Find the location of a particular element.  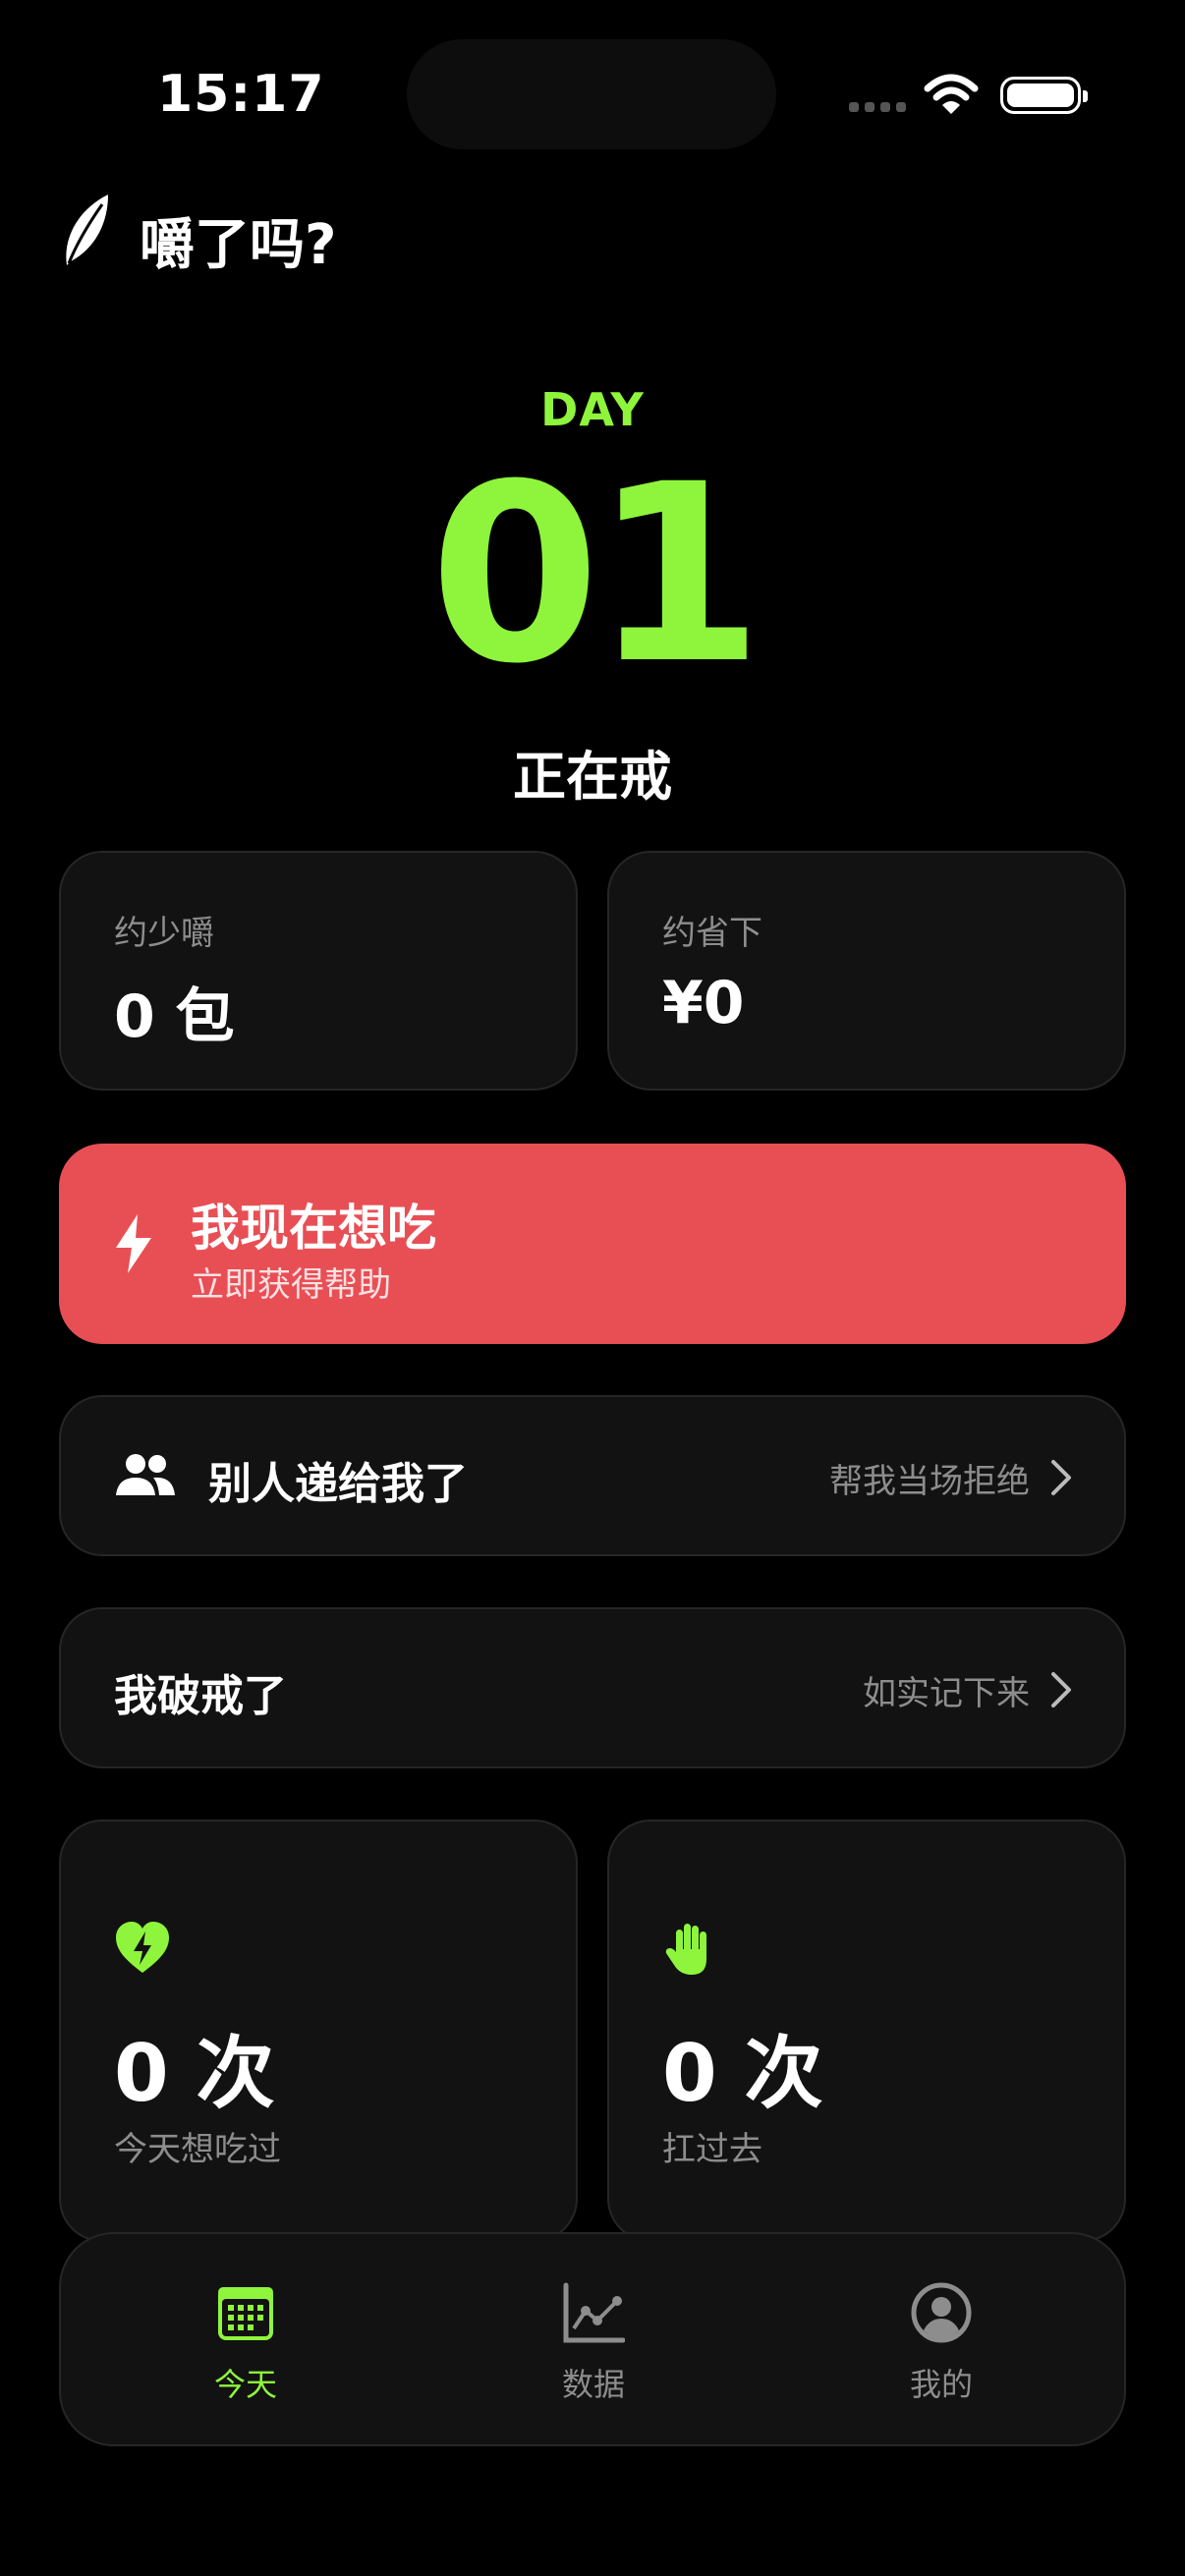

offered-label: 别人递给我了 is located at coordinates (338, 1484).